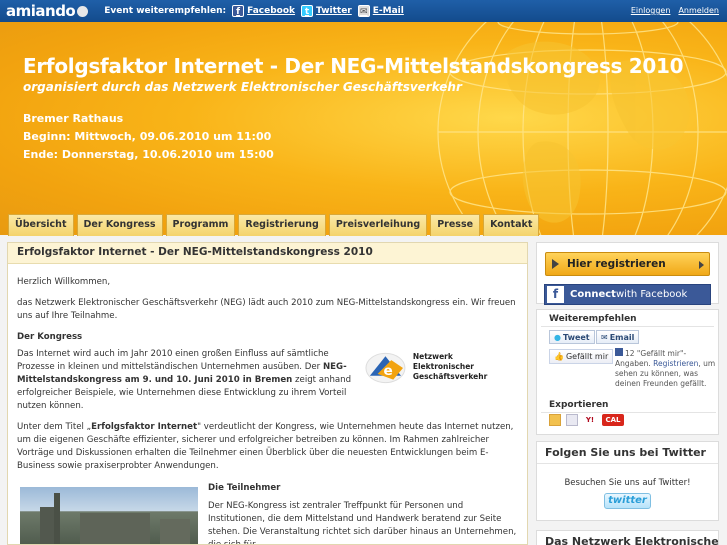  What do you see at coordinates (619, 352) in the screenshot?
I see `facebook-small-icon` at bounding box center [619, 352].